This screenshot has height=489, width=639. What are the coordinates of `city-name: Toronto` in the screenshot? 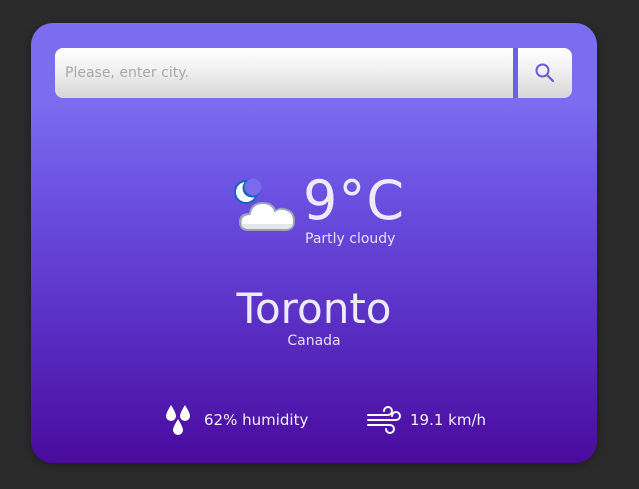 It's located at (314, 308).